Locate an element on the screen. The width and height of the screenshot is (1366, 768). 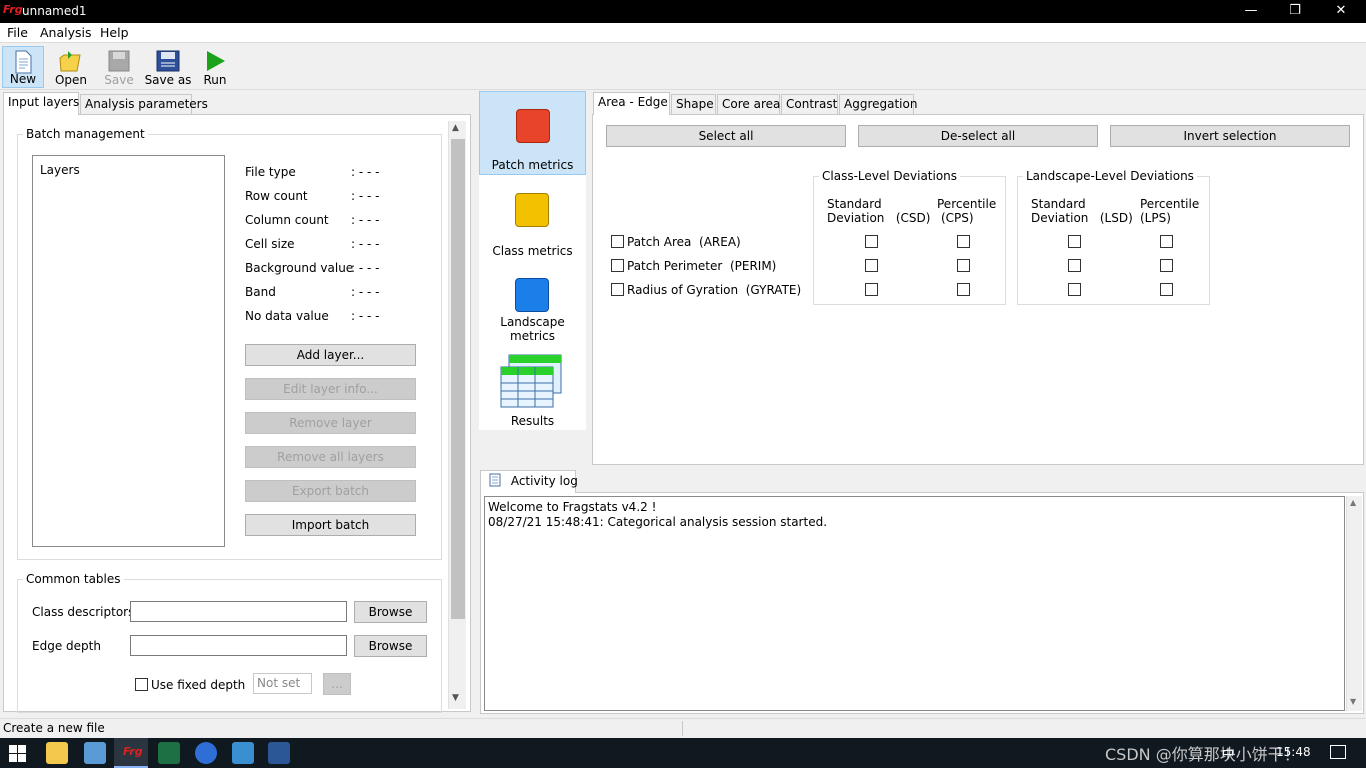
row-count-value: : - - - is located at coordinates (365, 196).